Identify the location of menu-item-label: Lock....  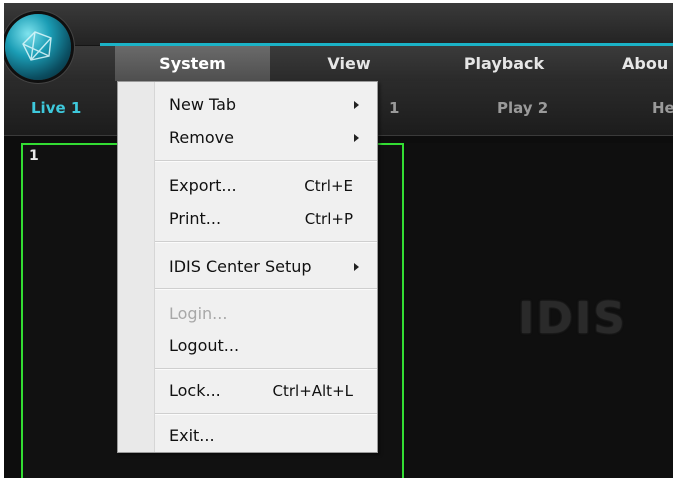
(195, 390).